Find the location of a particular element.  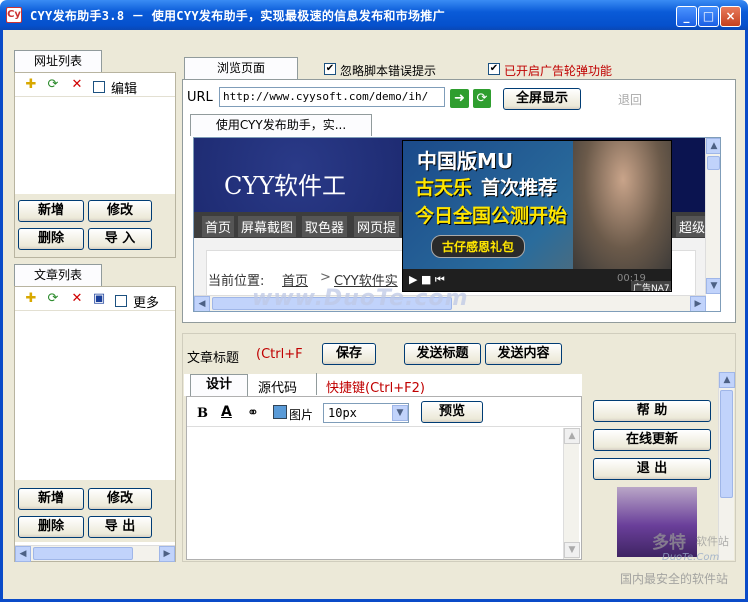

refresh-icon: ⟳ is located at coordinates (53, 85).